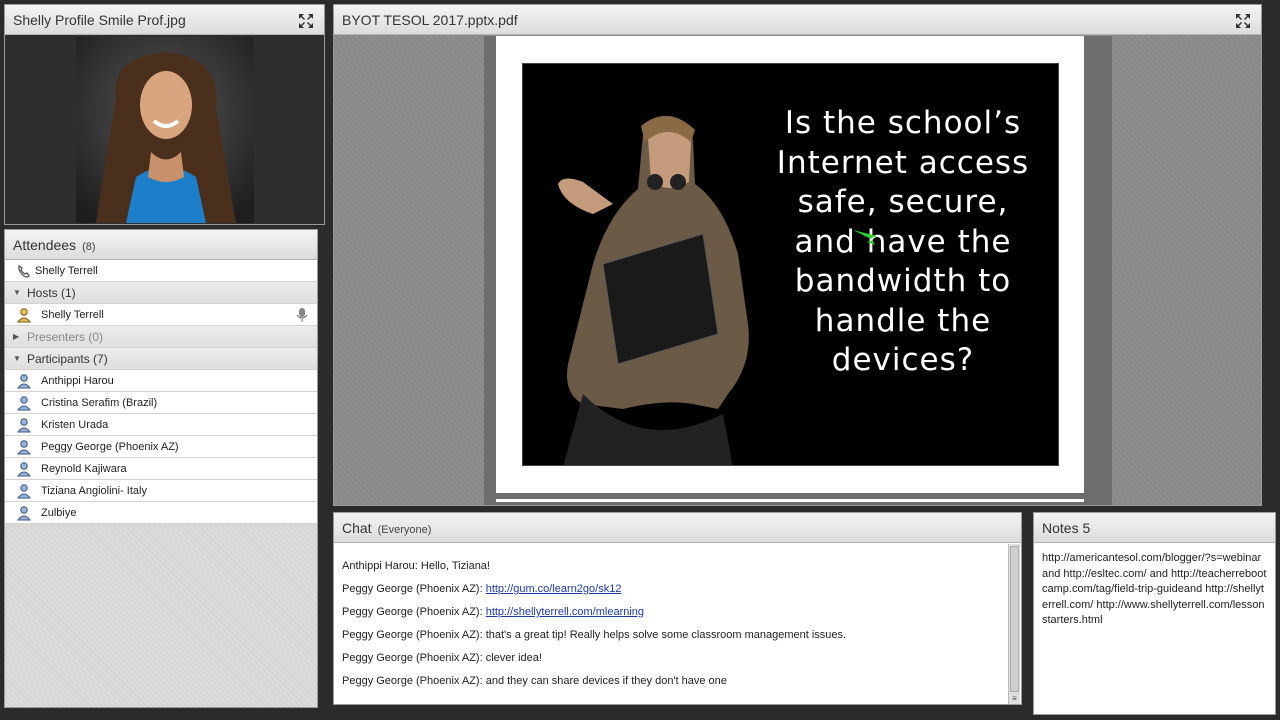 The height and width of the screenshot is (720, 1280). What do you see at coordinates (1154, 528) in the screenshot?
I see `notes-pod-title-bar: Notes 5` at bounding box center [1154, 528].